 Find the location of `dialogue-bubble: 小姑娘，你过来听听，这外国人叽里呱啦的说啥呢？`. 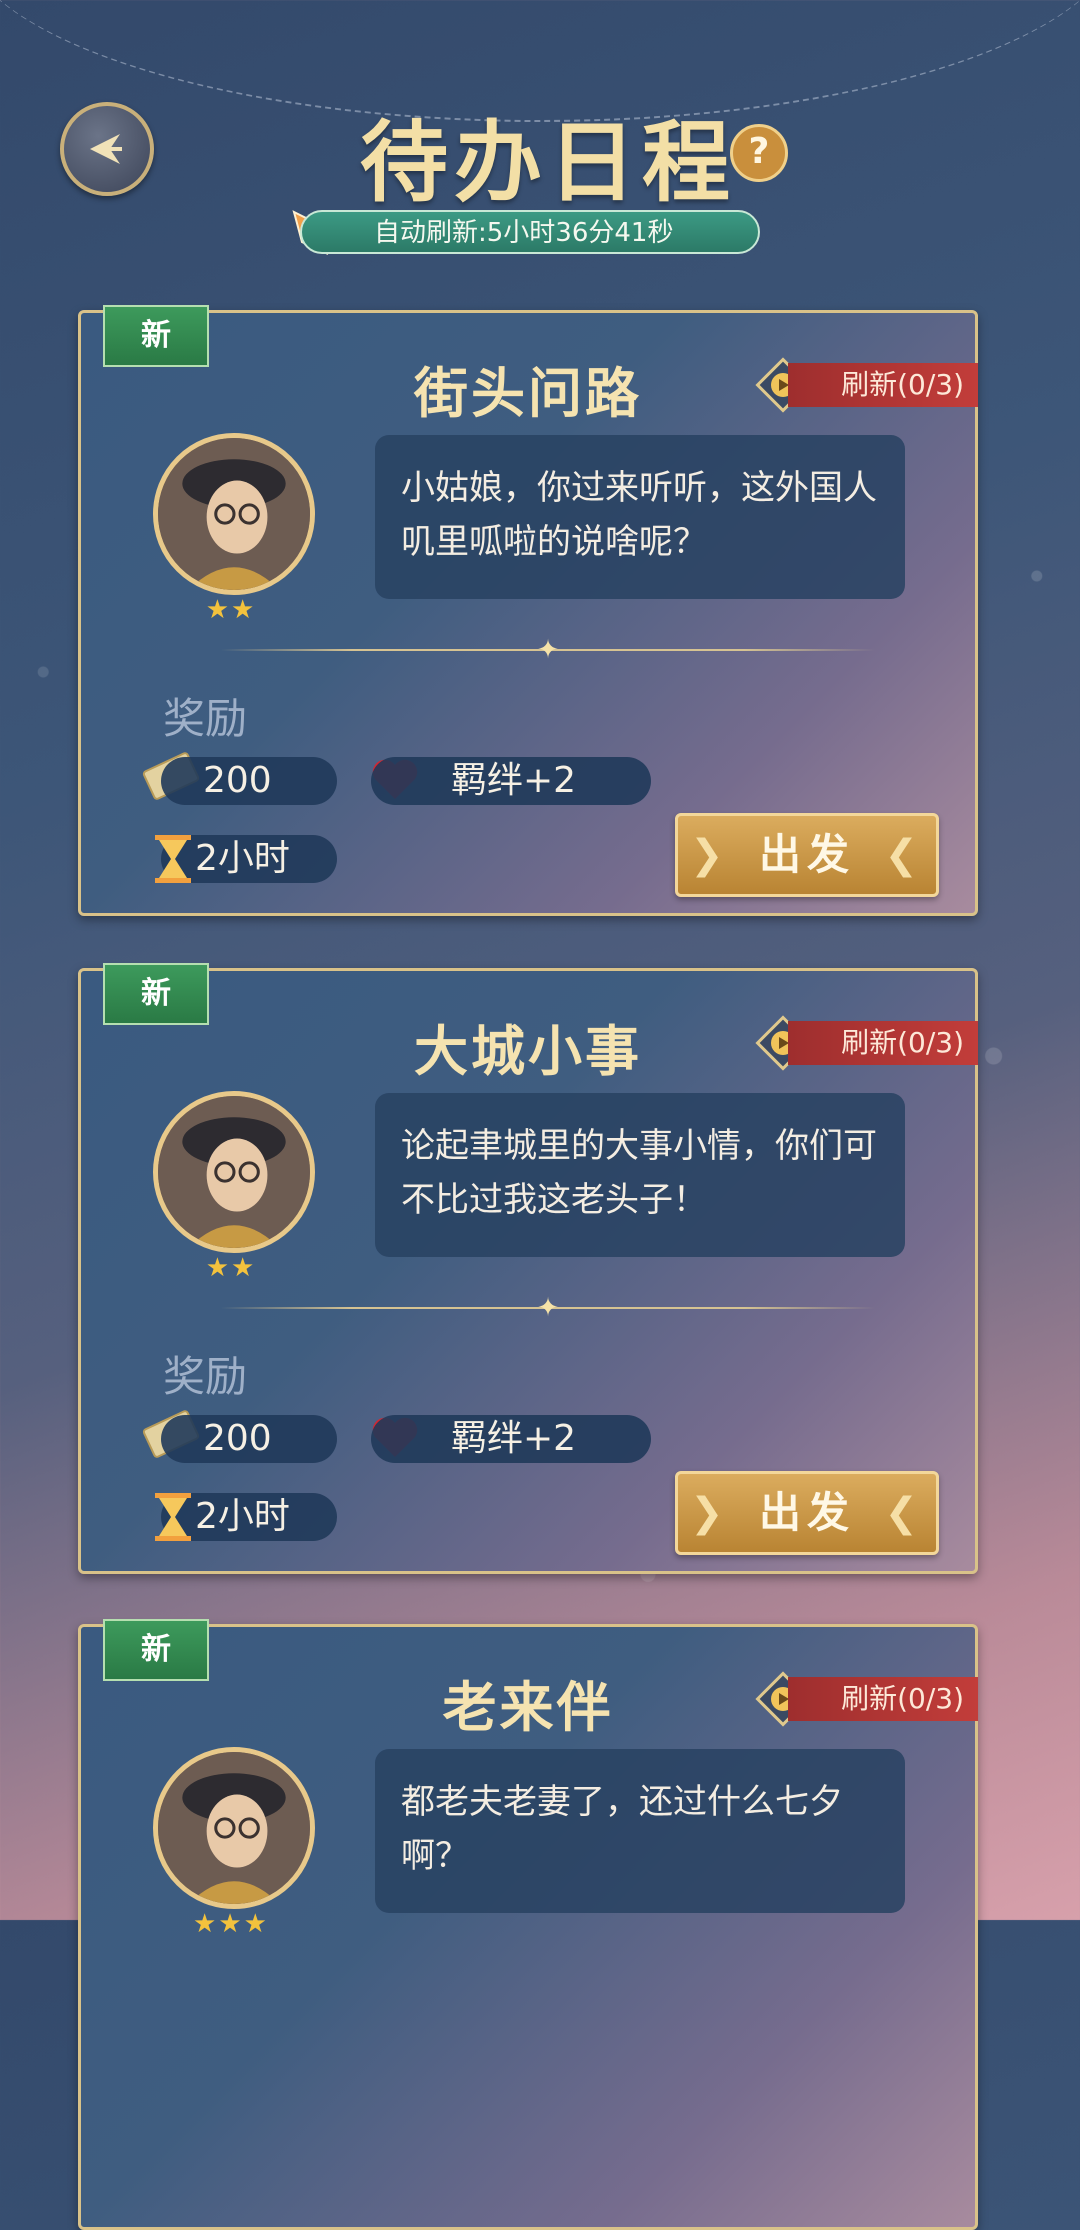

dialogue-bubble: 小姑娘，你过来听听，这外国人叽里呱啦的说啥呢？ is located at coordinates (640, 517).